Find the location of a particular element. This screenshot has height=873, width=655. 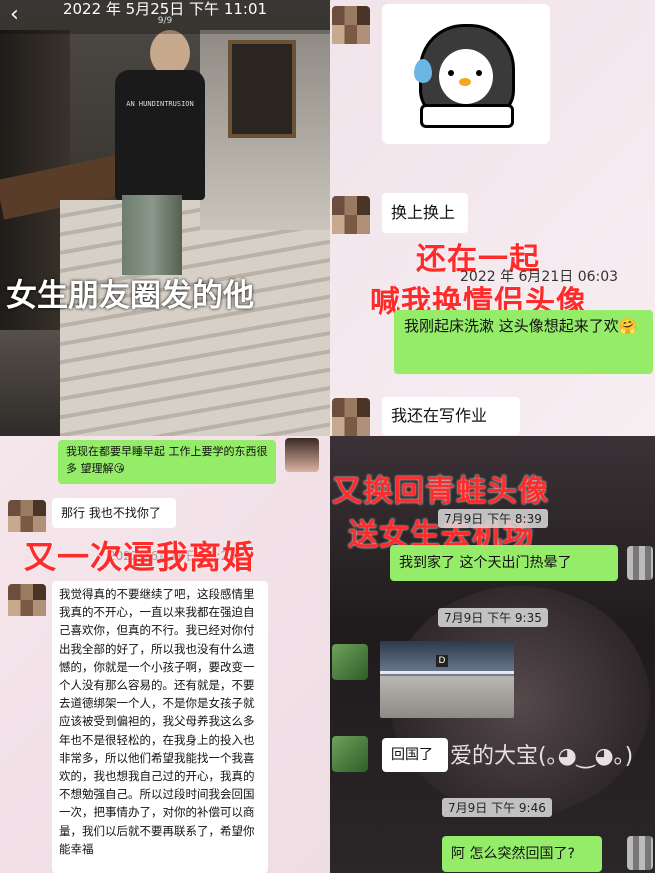

annotation-caption: 又换回青蛙头像 is located at coordinates (440, 491).